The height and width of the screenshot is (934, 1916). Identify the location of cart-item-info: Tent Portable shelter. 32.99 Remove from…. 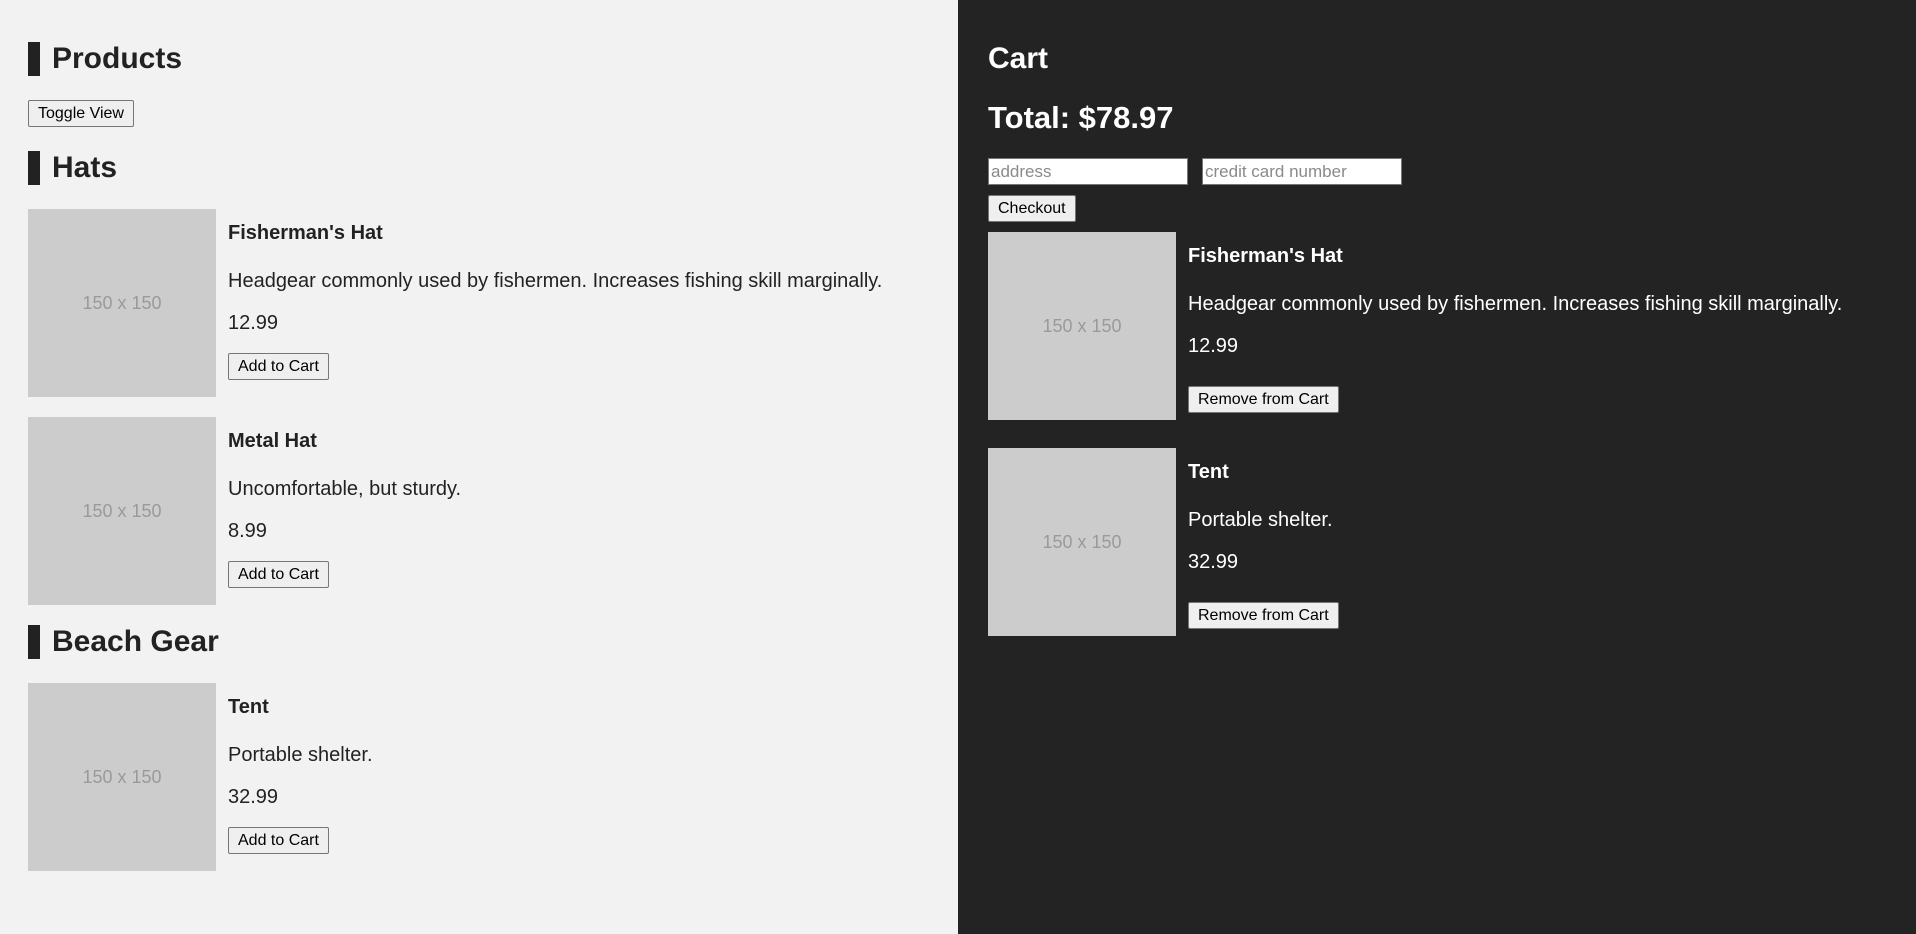
(1263, 542).